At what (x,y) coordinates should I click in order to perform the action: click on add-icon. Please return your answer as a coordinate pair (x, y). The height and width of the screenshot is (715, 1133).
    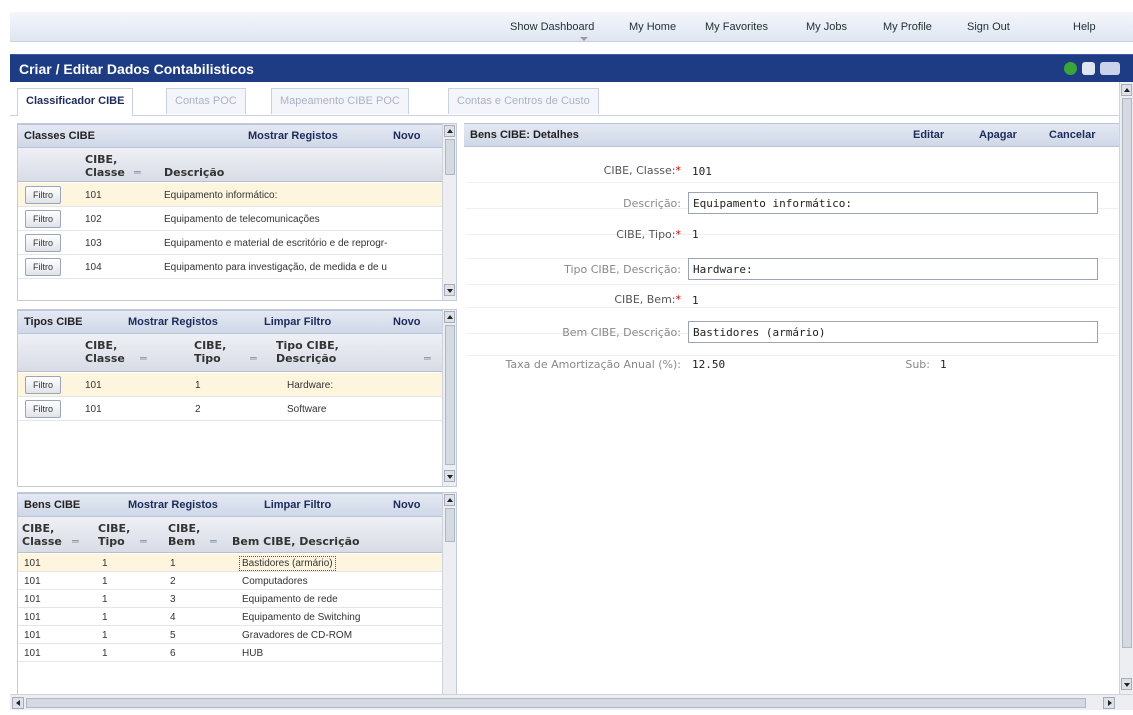
    Looking at the image, I should click on (1070, 68).